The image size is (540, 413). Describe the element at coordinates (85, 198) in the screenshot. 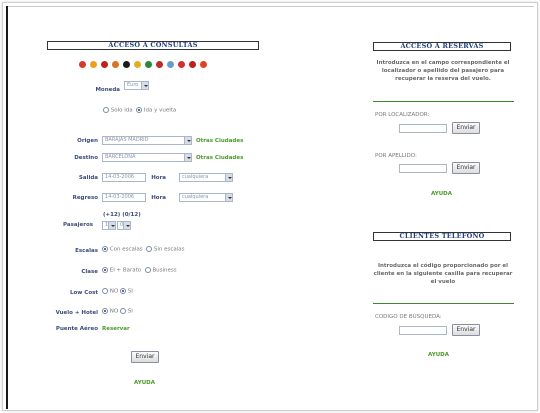

I see `regreso-label: Regreso` at that location.